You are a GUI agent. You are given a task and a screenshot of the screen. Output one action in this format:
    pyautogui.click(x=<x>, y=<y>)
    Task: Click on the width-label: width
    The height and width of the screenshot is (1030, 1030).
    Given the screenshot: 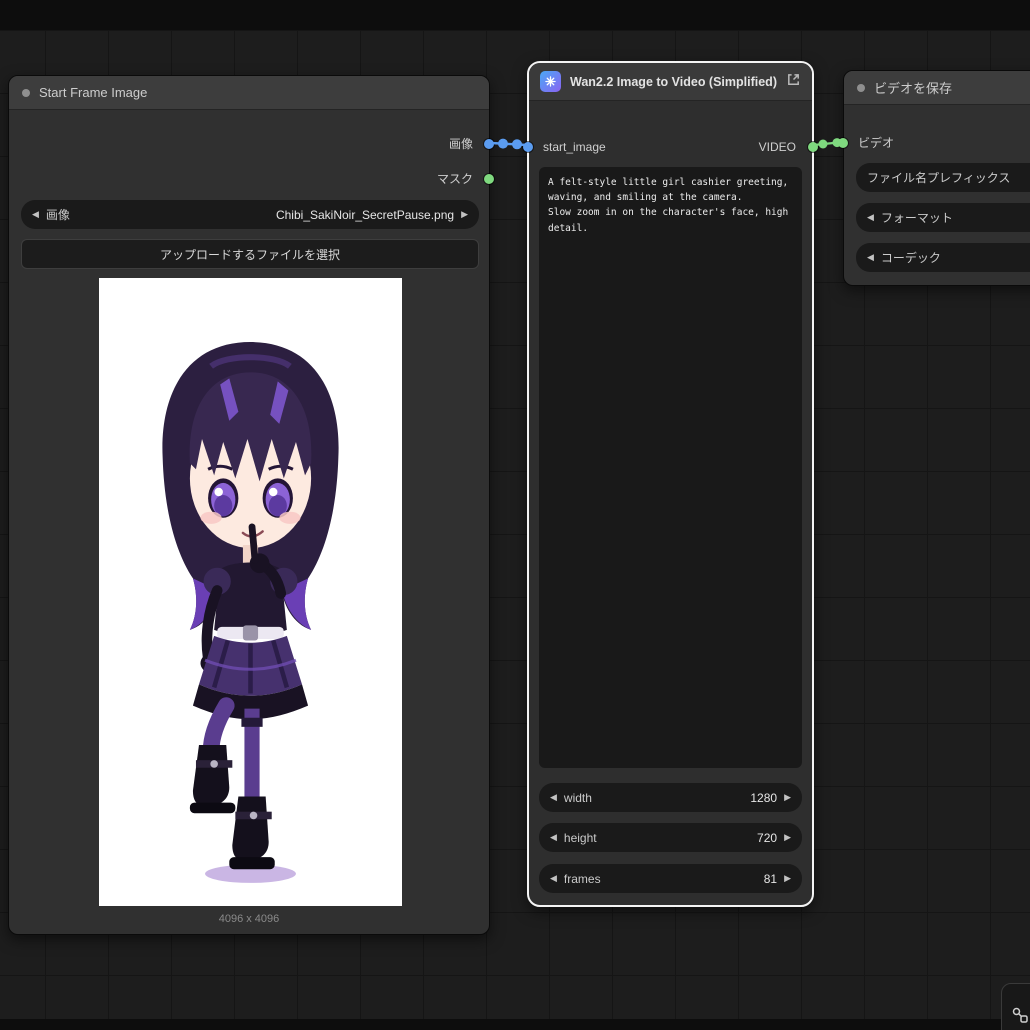 What is the action you would take?
    pyautogui.click(x=577, y=797)
    